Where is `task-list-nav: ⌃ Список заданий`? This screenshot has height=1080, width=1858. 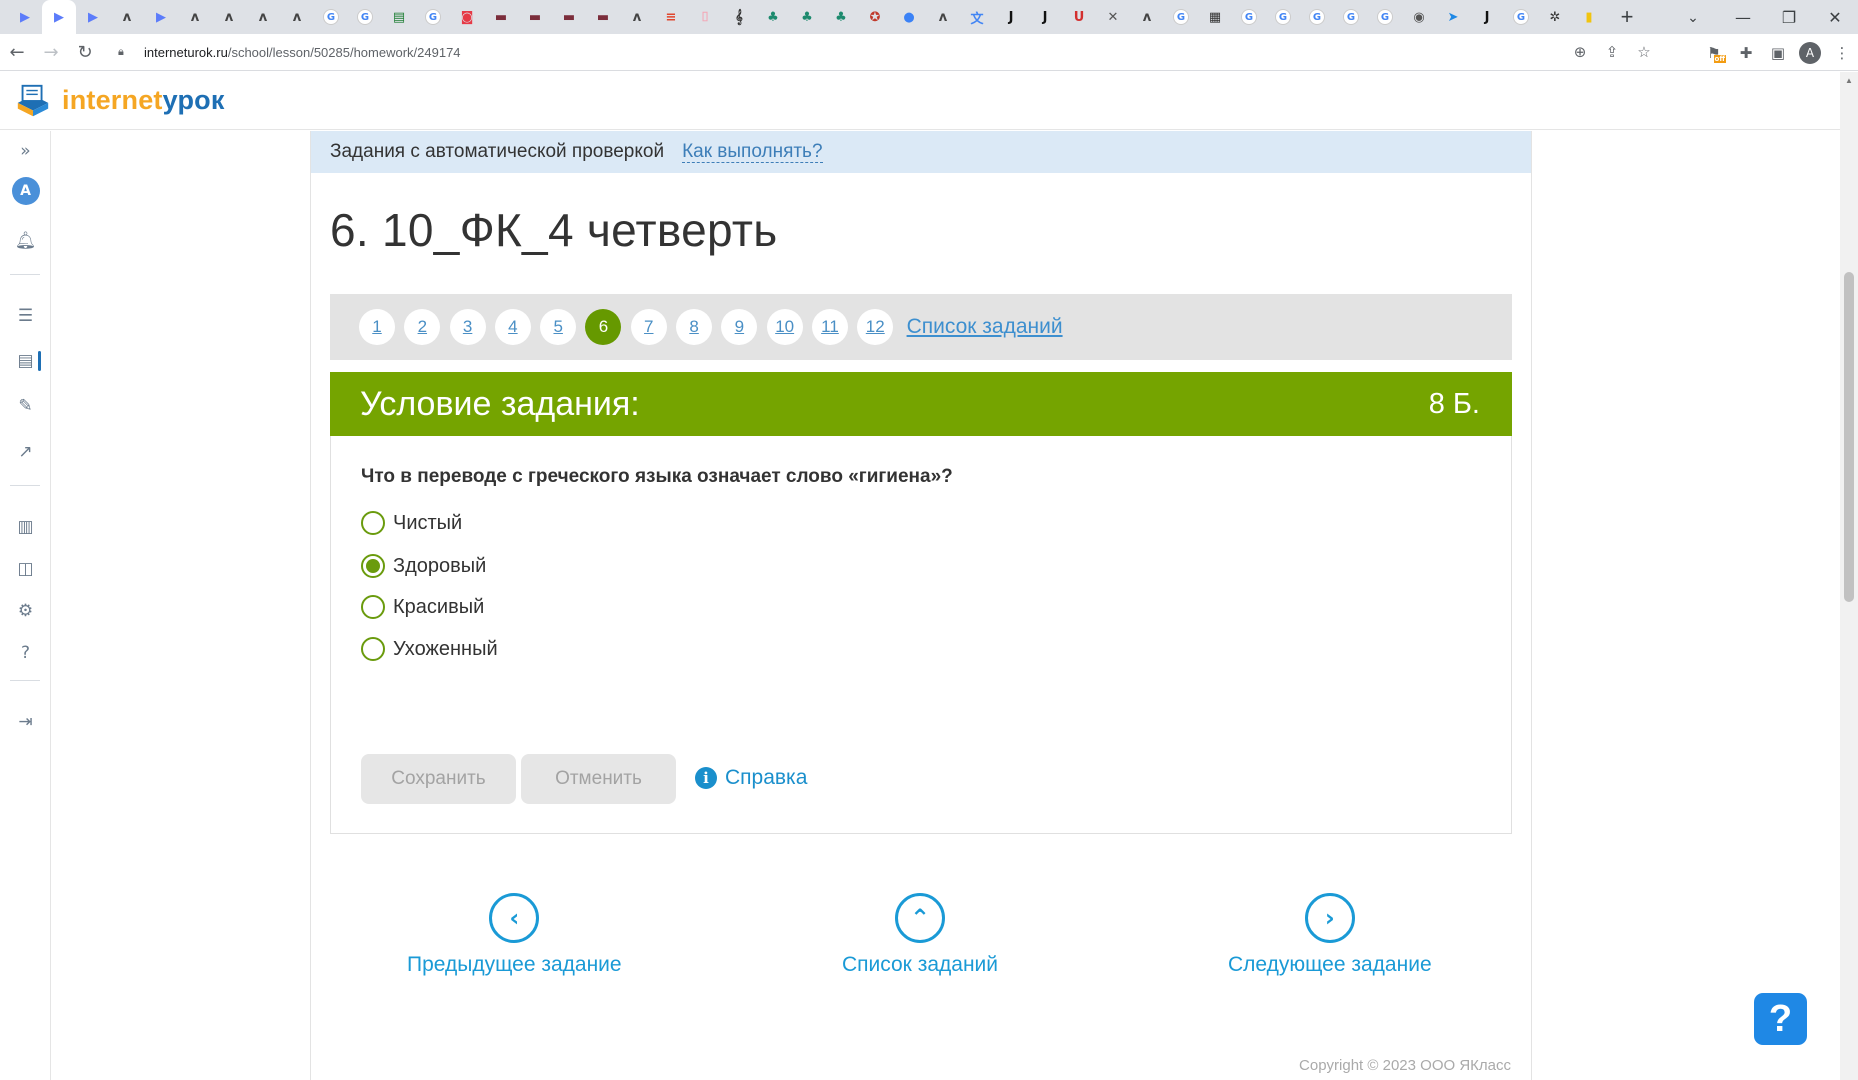 task-list-nav: ⌃ Список заданий is located at coordinates (920, 935).